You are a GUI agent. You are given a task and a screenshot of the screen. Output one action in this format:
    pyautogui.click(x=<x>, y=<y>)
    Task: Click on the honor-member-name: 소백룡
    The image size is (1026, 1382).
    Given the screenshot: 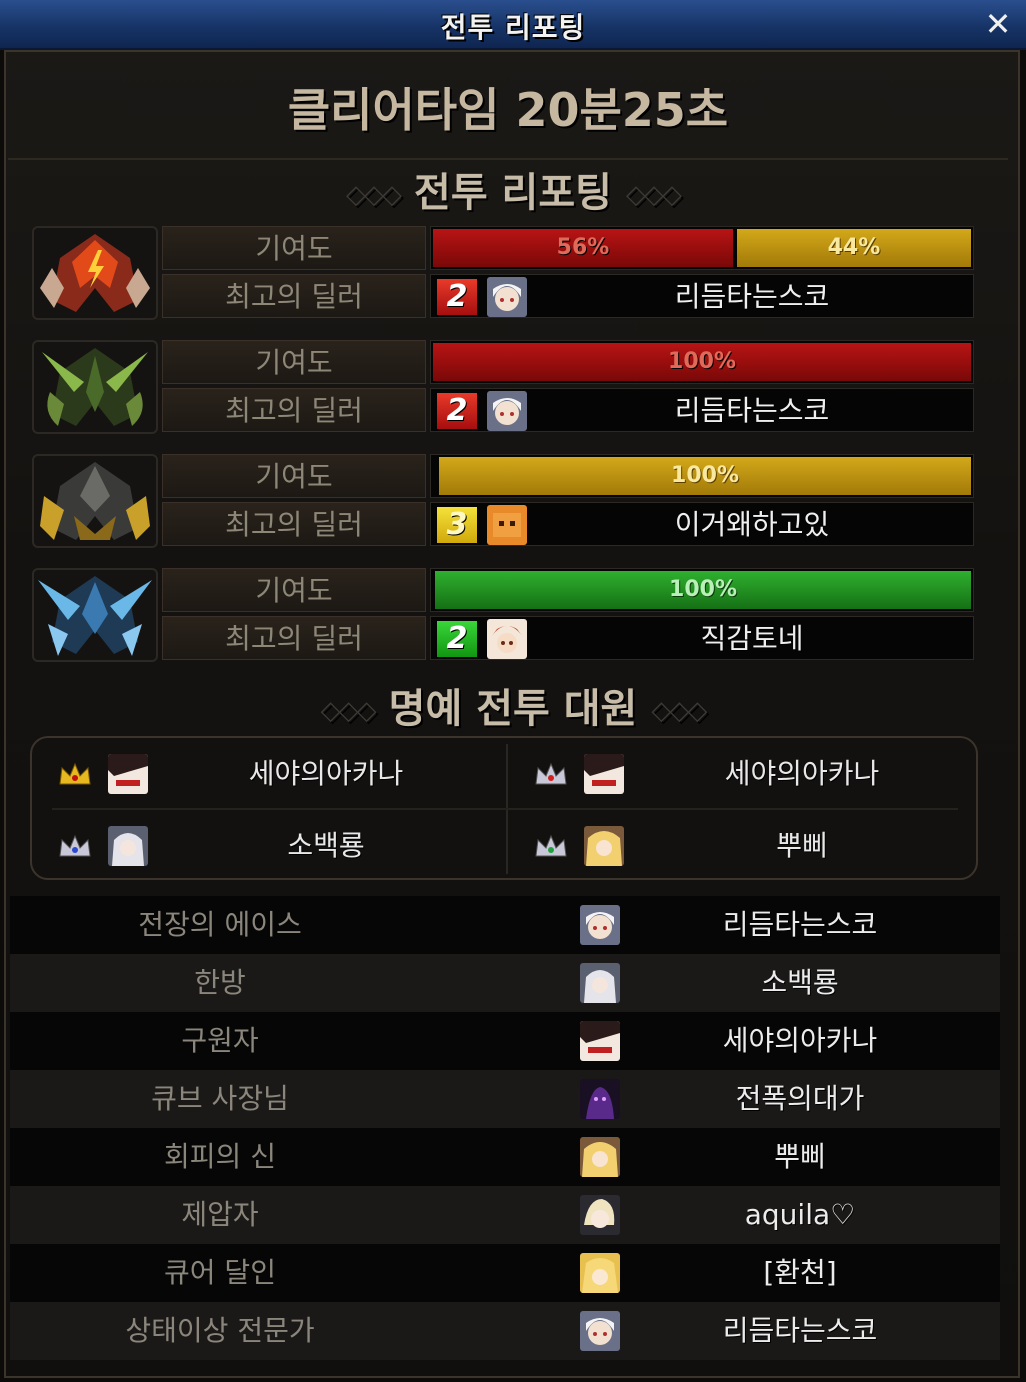 What is the action you would take?
    pyautogui.click(x=326, y=845)
    